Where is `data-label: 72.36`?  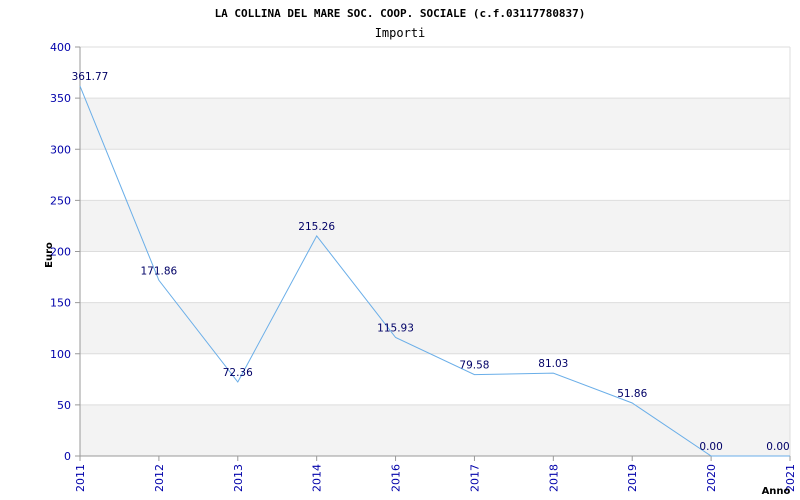
data-label: 72.36 is located at coordinates (238, 373).